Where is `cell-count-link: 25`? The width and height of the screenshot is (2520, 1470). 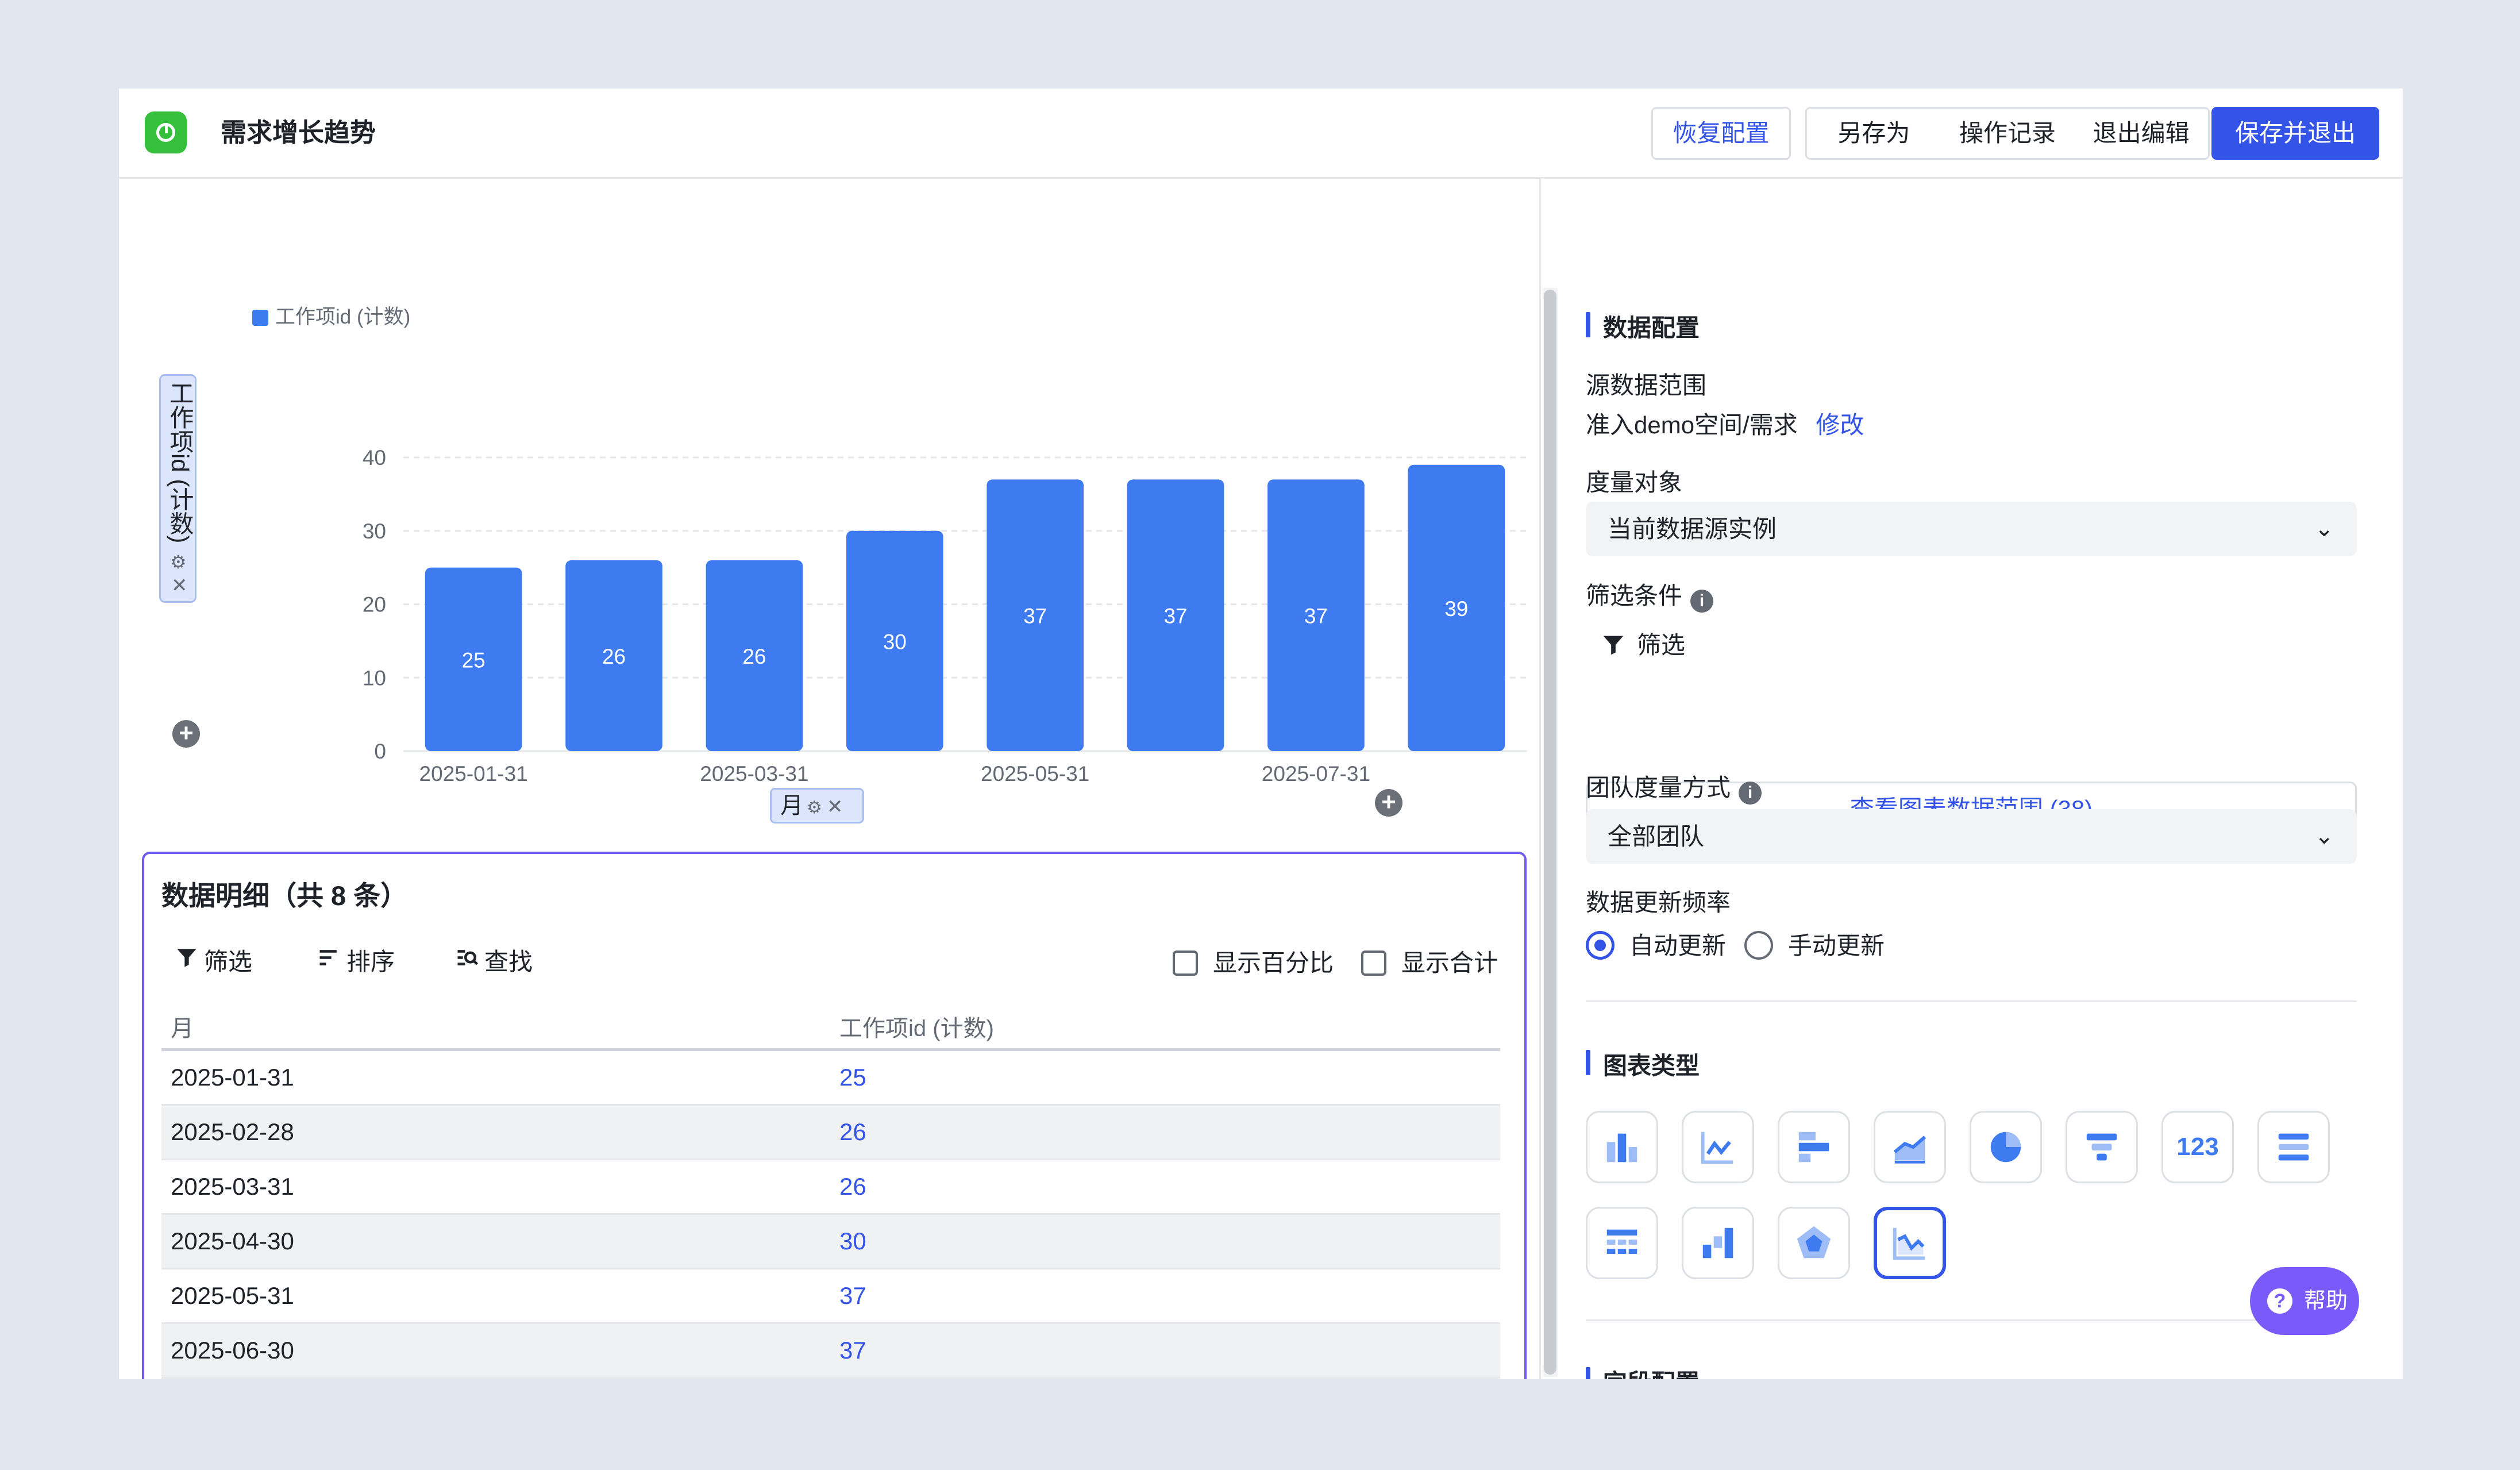
cell-count-link: 25 is located at coordinates (853, 1077).